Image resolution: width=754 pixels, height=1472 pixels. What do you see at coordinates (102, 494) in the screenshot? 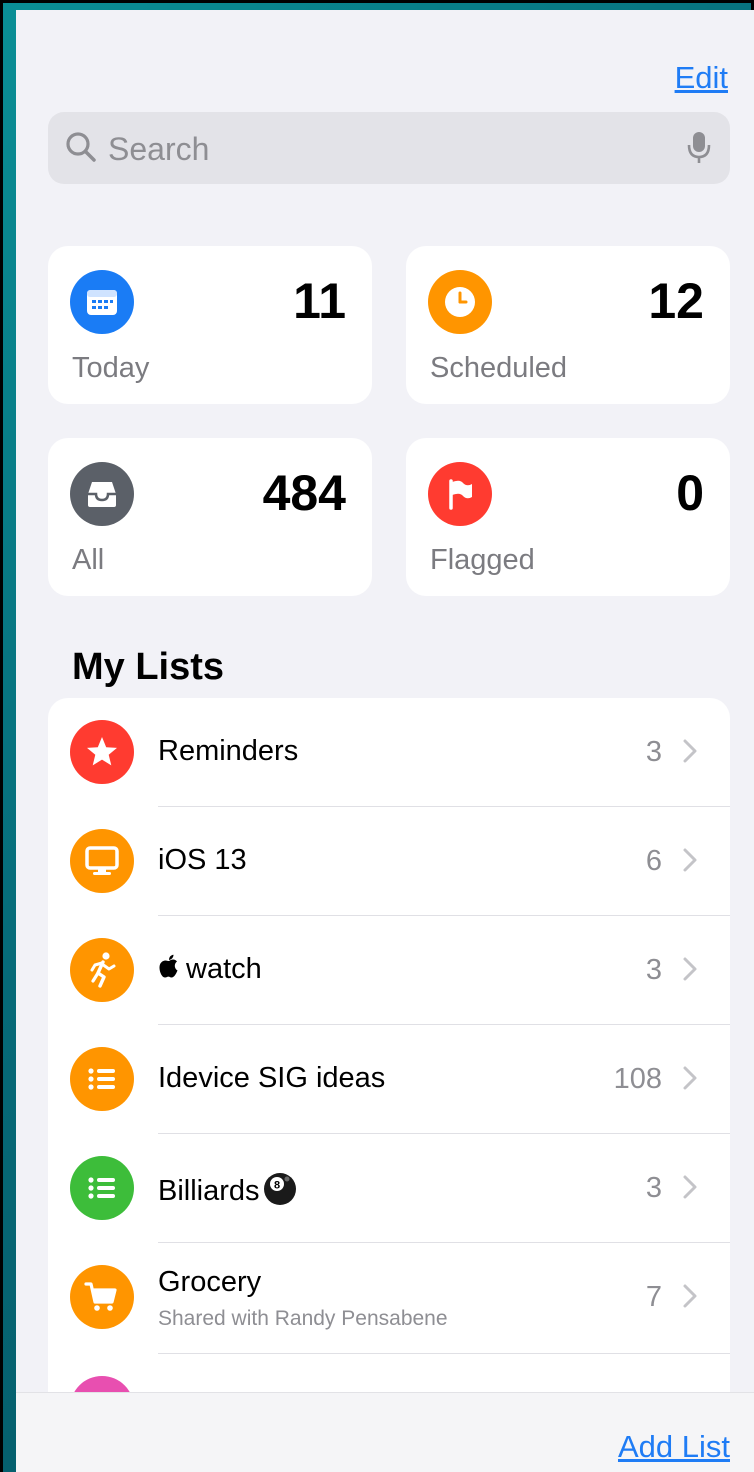
I see `tray-icon` at bounding box center [102, 494].